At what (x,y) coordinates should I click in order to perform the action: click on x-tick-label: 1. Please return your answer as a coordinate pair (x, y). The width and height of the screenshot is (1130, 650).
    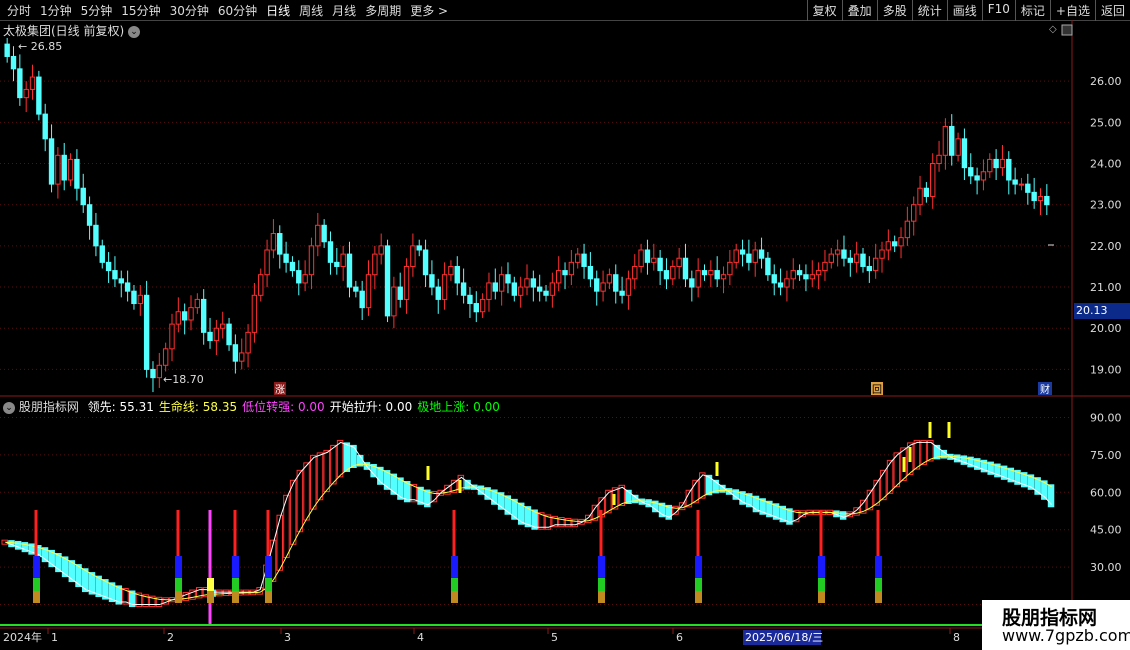
    Looking at the image, I should click on (54, 637).